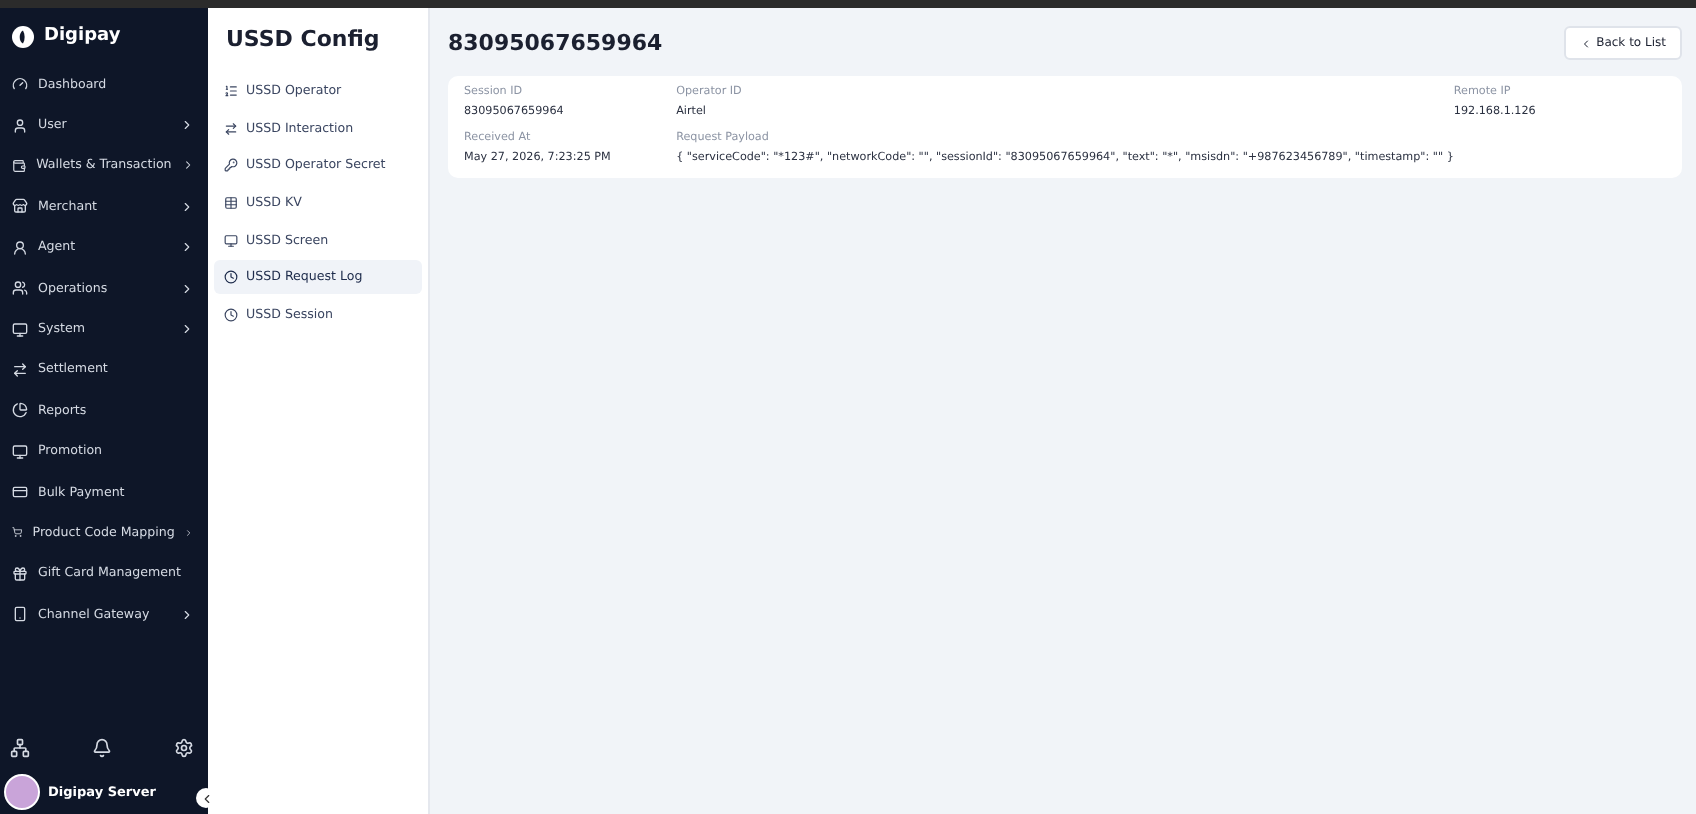  What do you see at coordinates (23, 36) in the screenshot?
I see `logo-icon` at bounding box center [23, 36].